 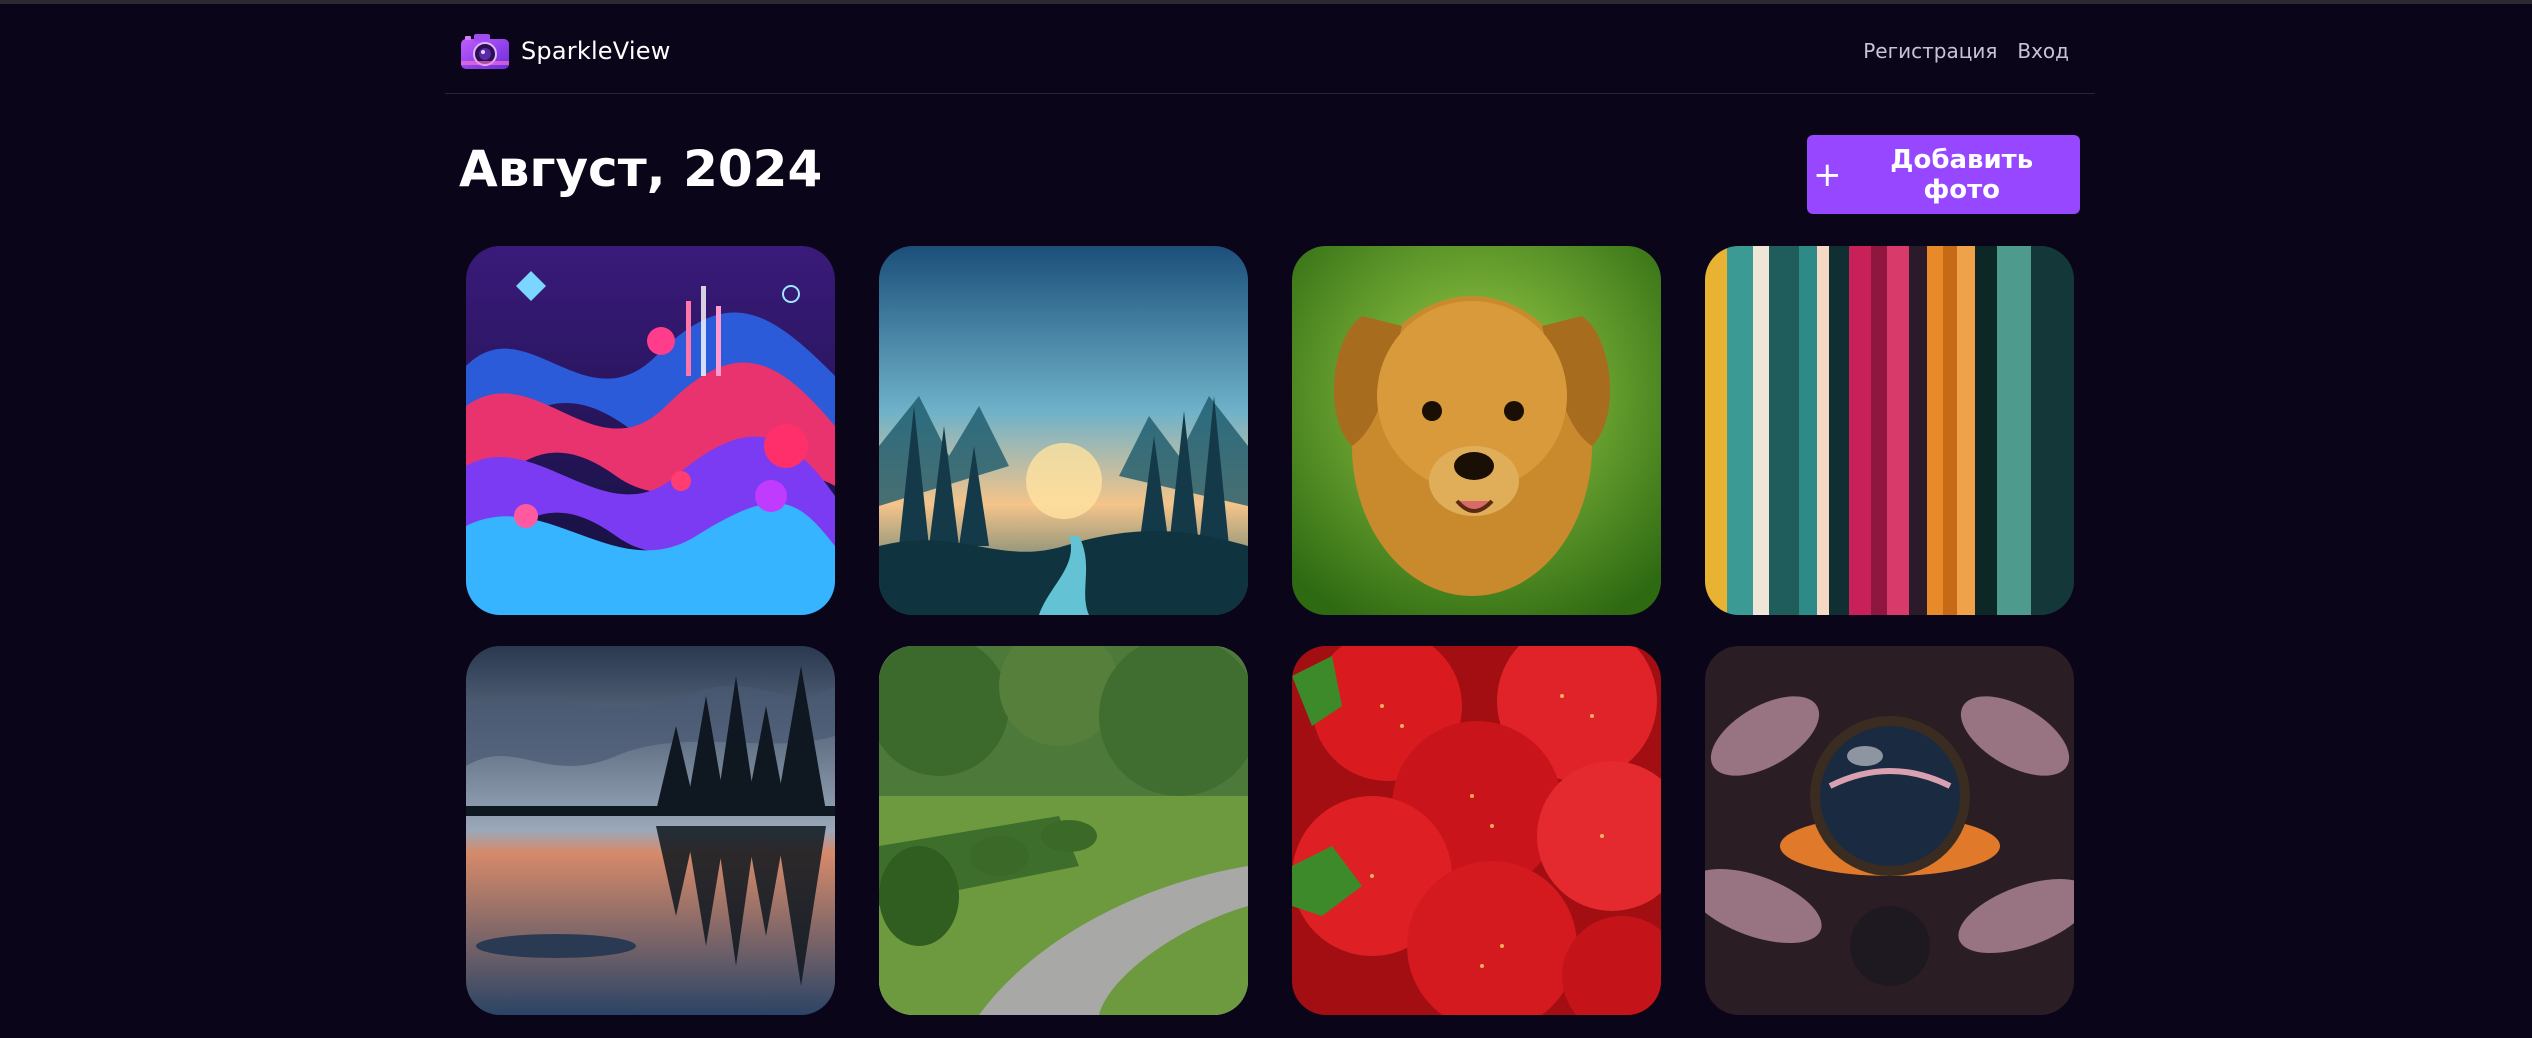 What do you see at coordinates (2043, 51) in the screenshot?
I see `login-link: Вход` at bounding box center [2043, 51].